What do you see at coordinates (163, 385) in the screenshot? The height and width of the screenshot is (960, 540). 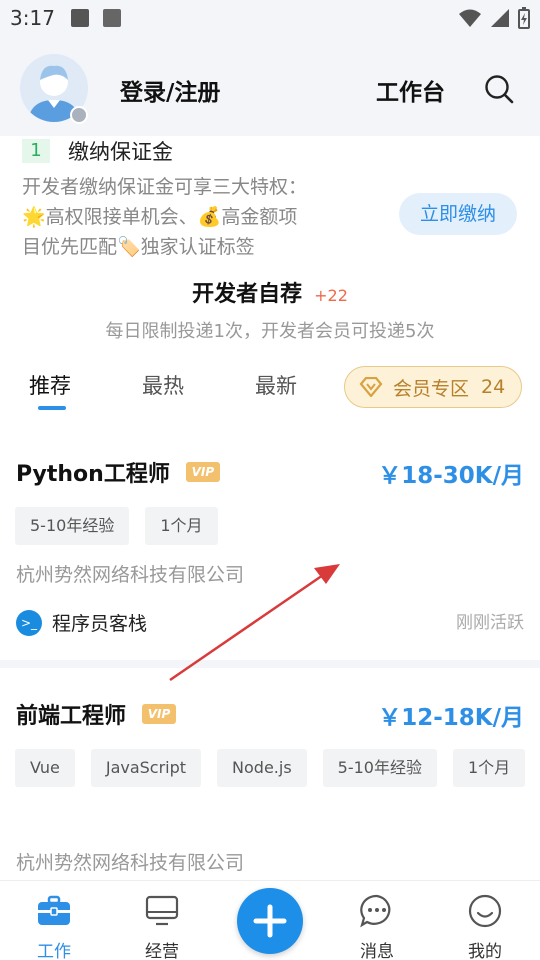 I see `tab-hottest: 最热` at bounding box center [163, 385].